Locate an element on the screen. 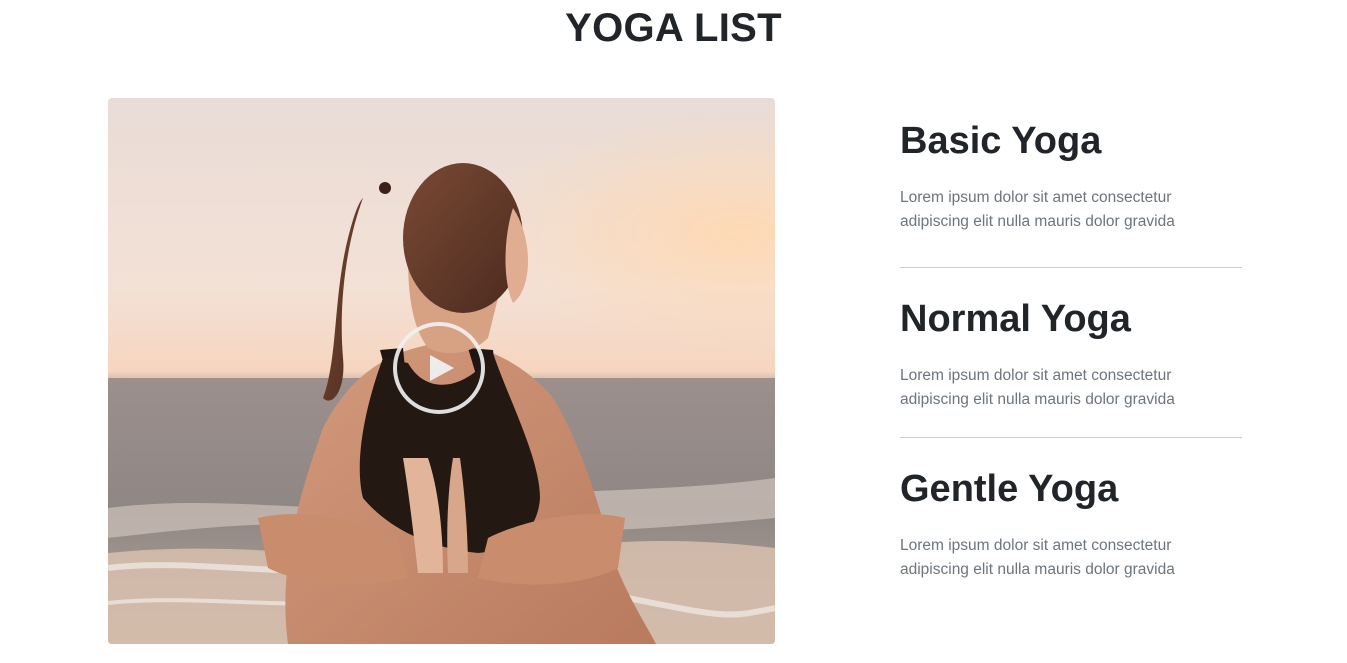 The image size is (1347, 663). yoga-item-title: Basic Yoga is located at coordinates (1071, 141).